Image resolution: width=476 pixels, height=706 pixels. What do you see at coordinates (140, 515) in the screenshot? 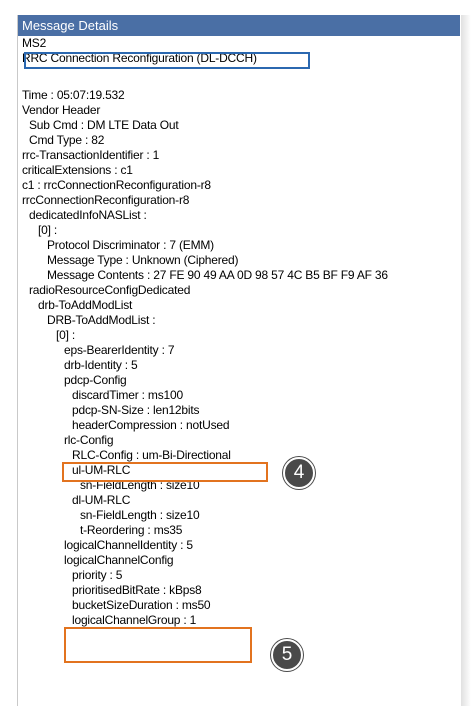
I see `message-line: sn-FieldLength : size10` at bounding box center [140, 515].